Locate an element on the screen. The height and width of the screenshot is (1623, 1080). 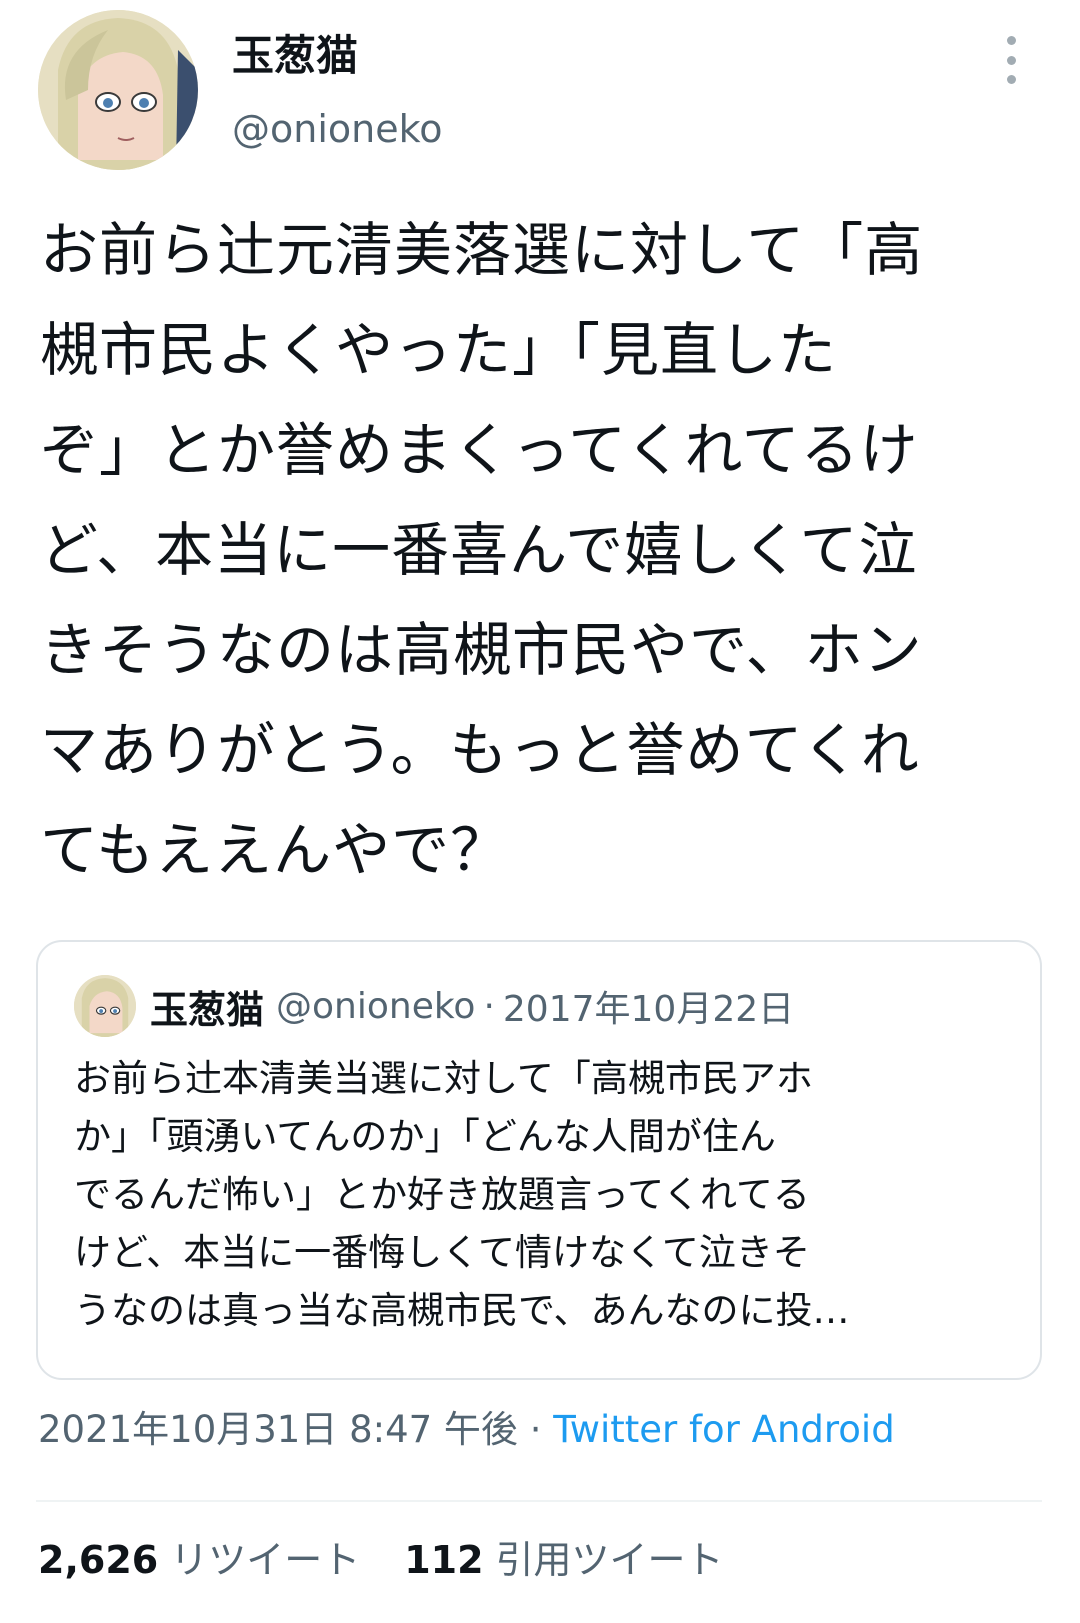
timestamp: 2021年10月31日 8:47 午後 is located at coordinates (278, 1429).